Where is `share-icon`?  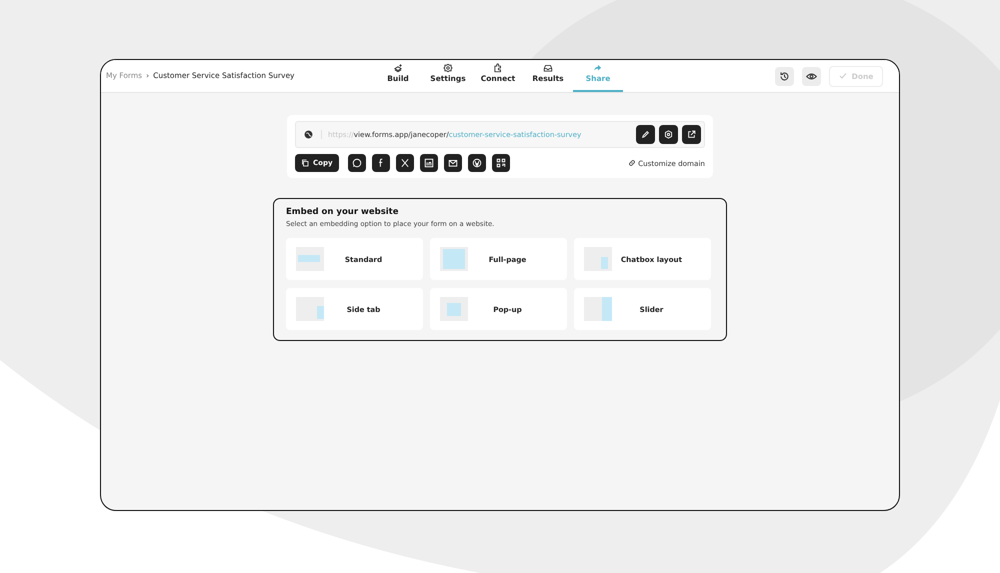 share-icon is located at coordinates (598, 68).